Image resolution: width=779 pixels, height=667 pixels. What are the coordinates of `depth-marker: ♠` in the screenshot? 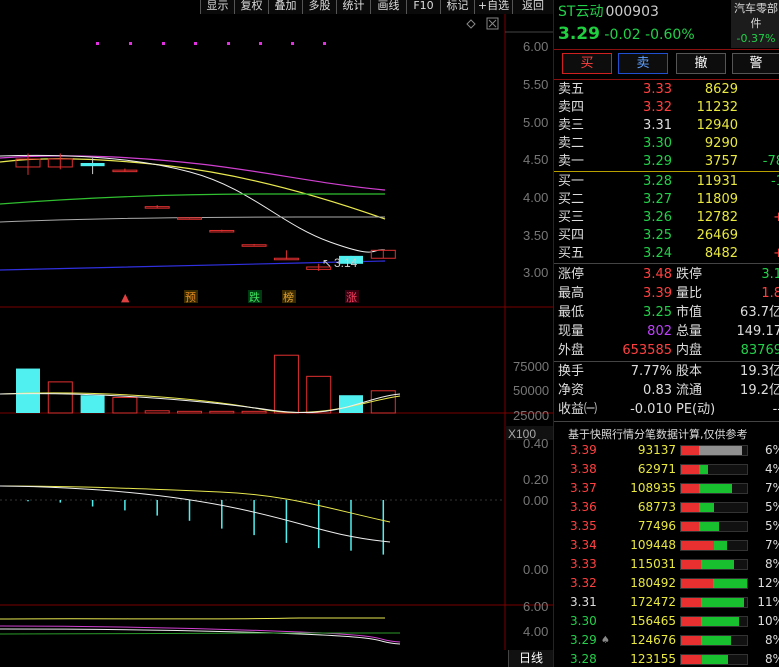 It's located at (605, 640).